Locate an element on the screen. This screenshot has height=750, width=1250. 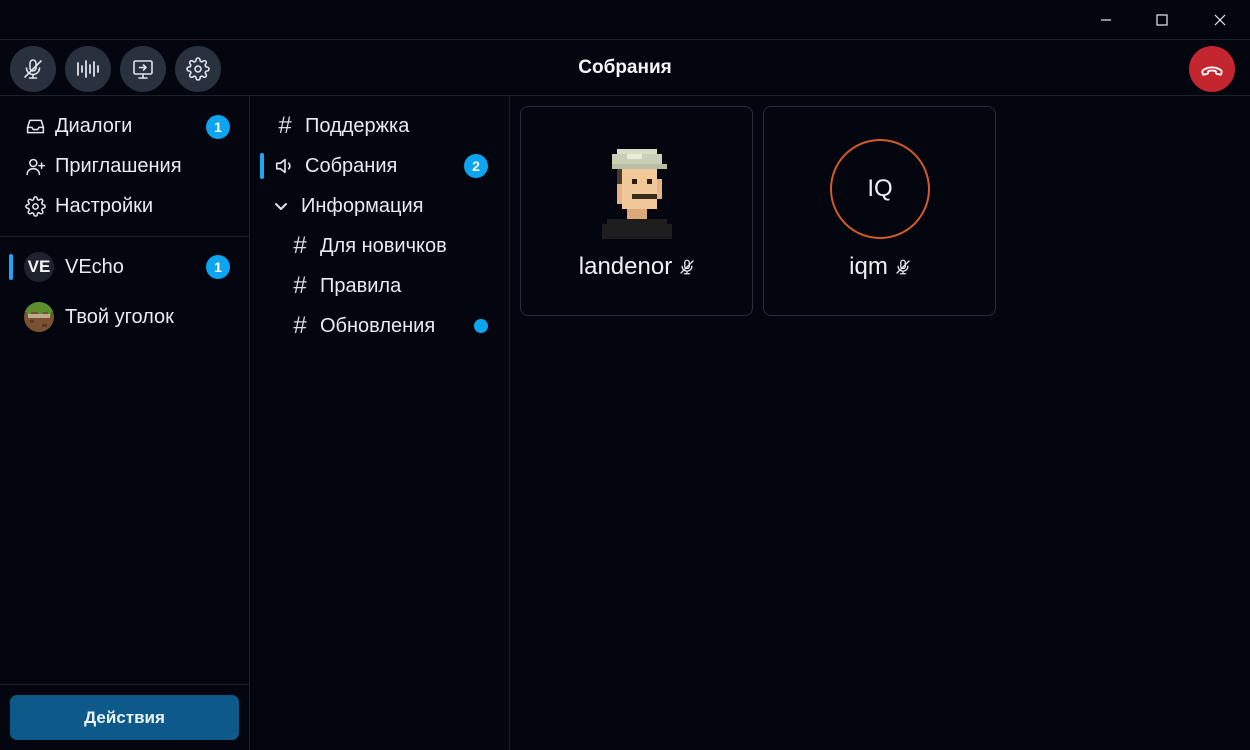
close-button is located at coordinates (1220, 20).